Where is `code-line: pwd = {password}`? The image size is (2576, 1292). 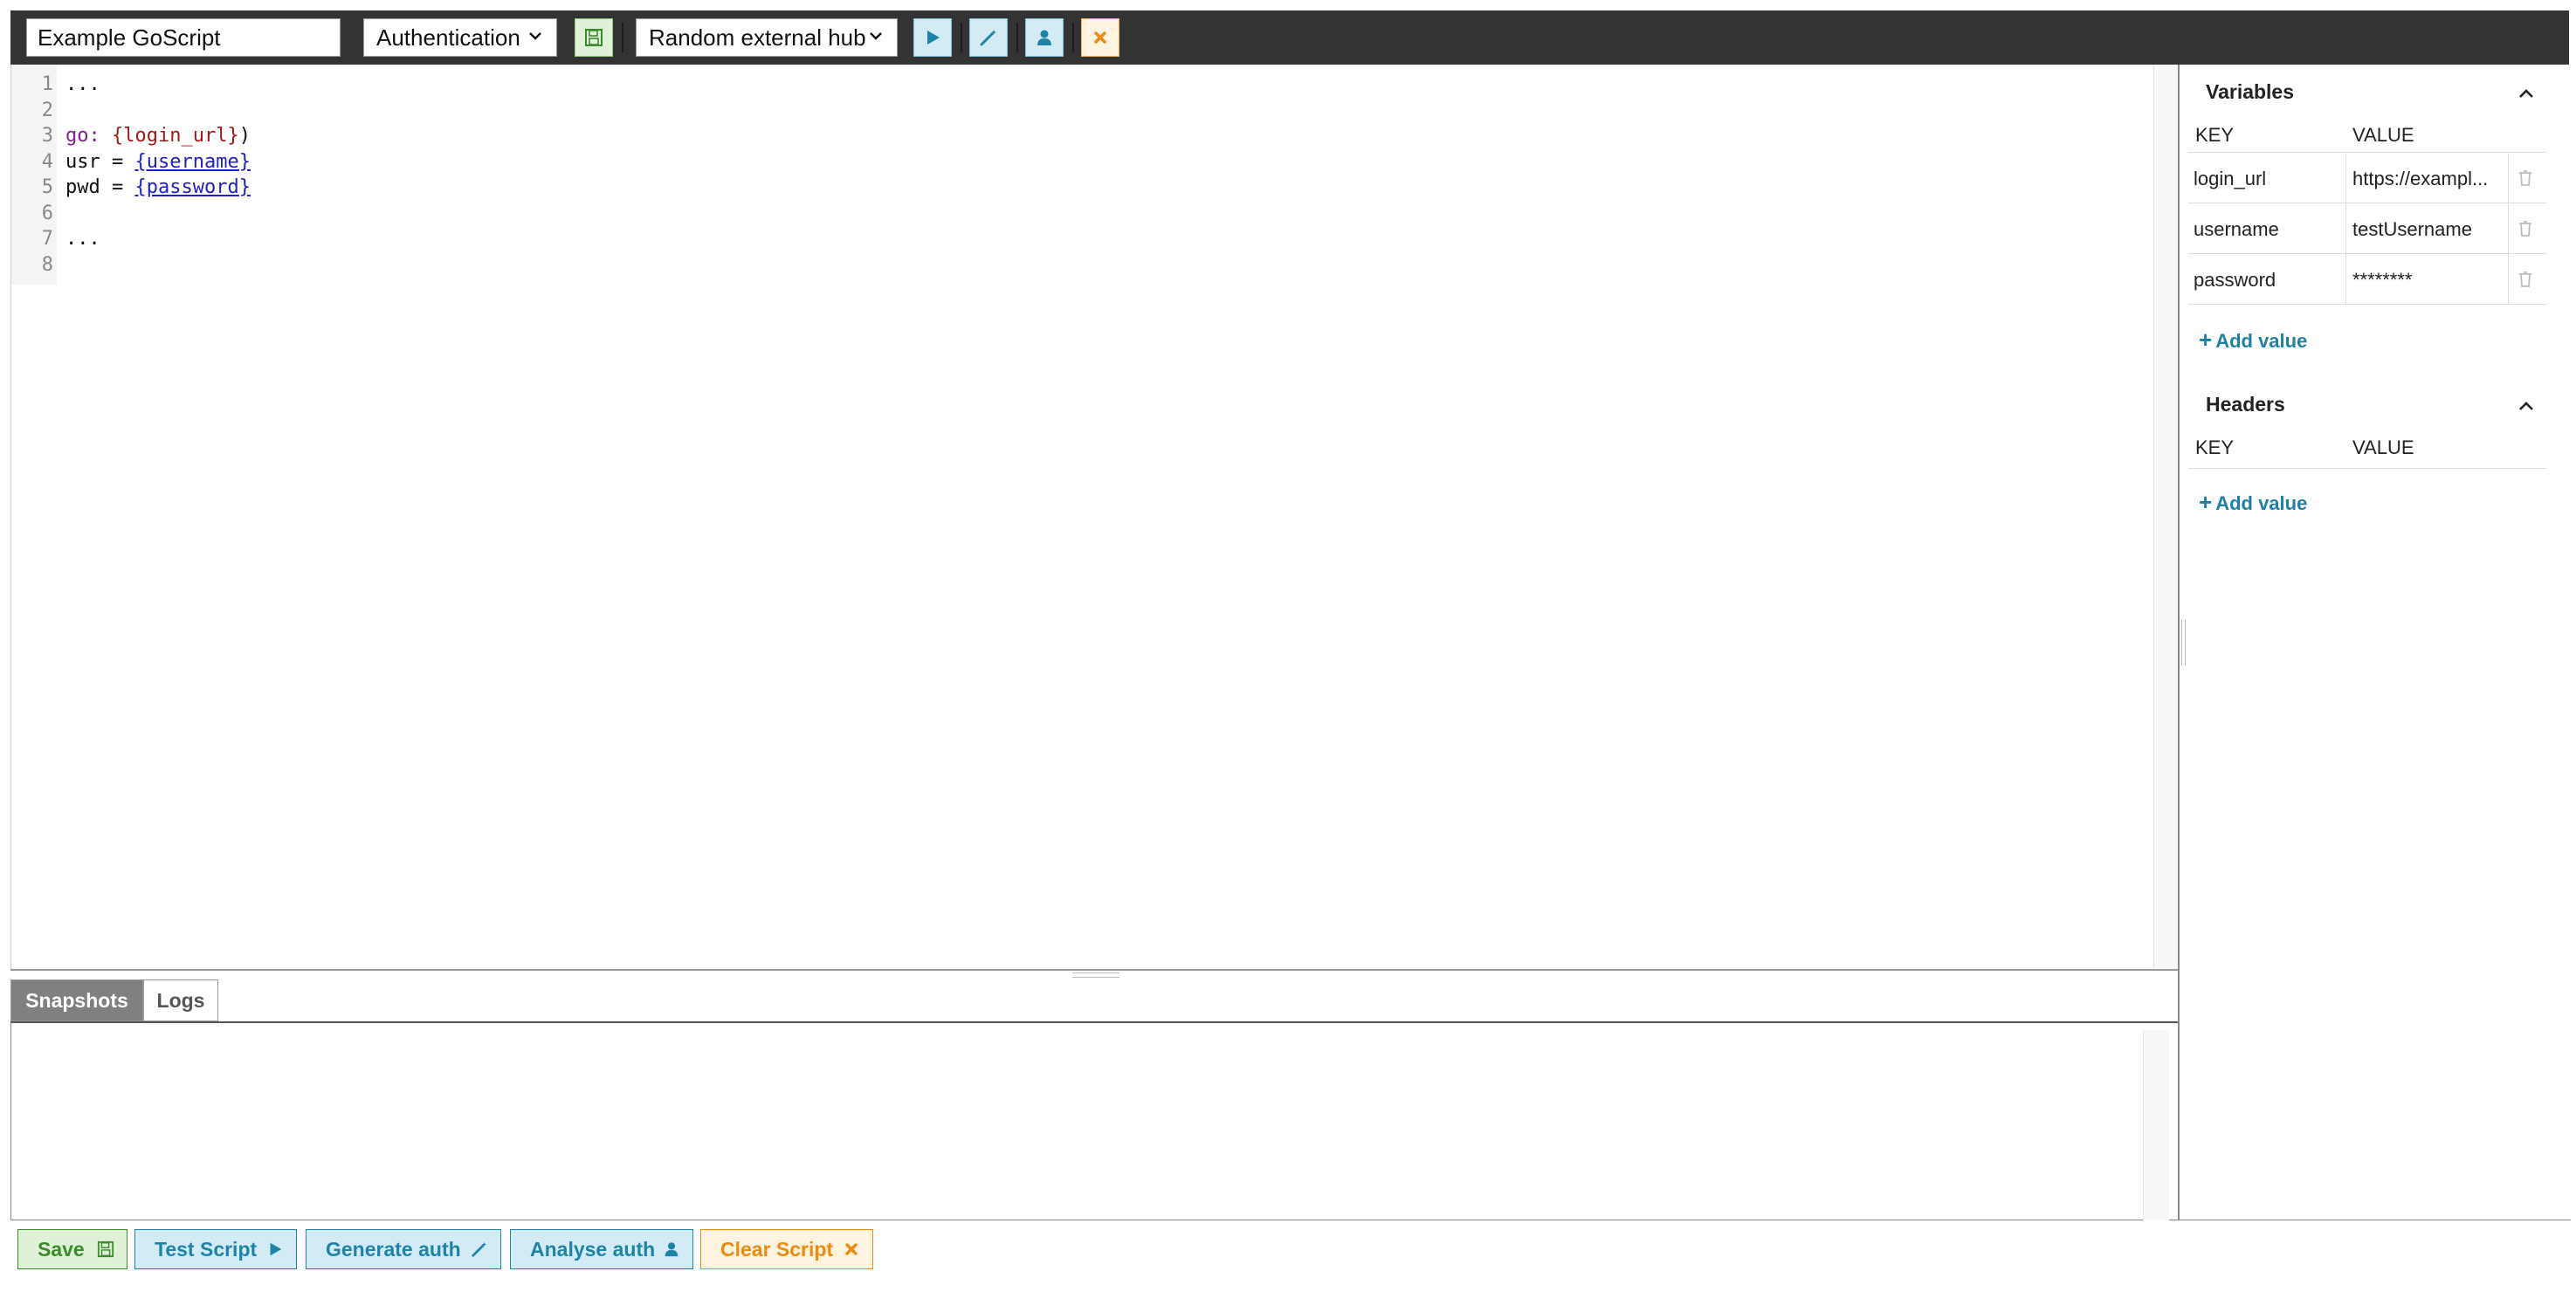
code-line: pwd = {password} is located at coordinates (158, 187).